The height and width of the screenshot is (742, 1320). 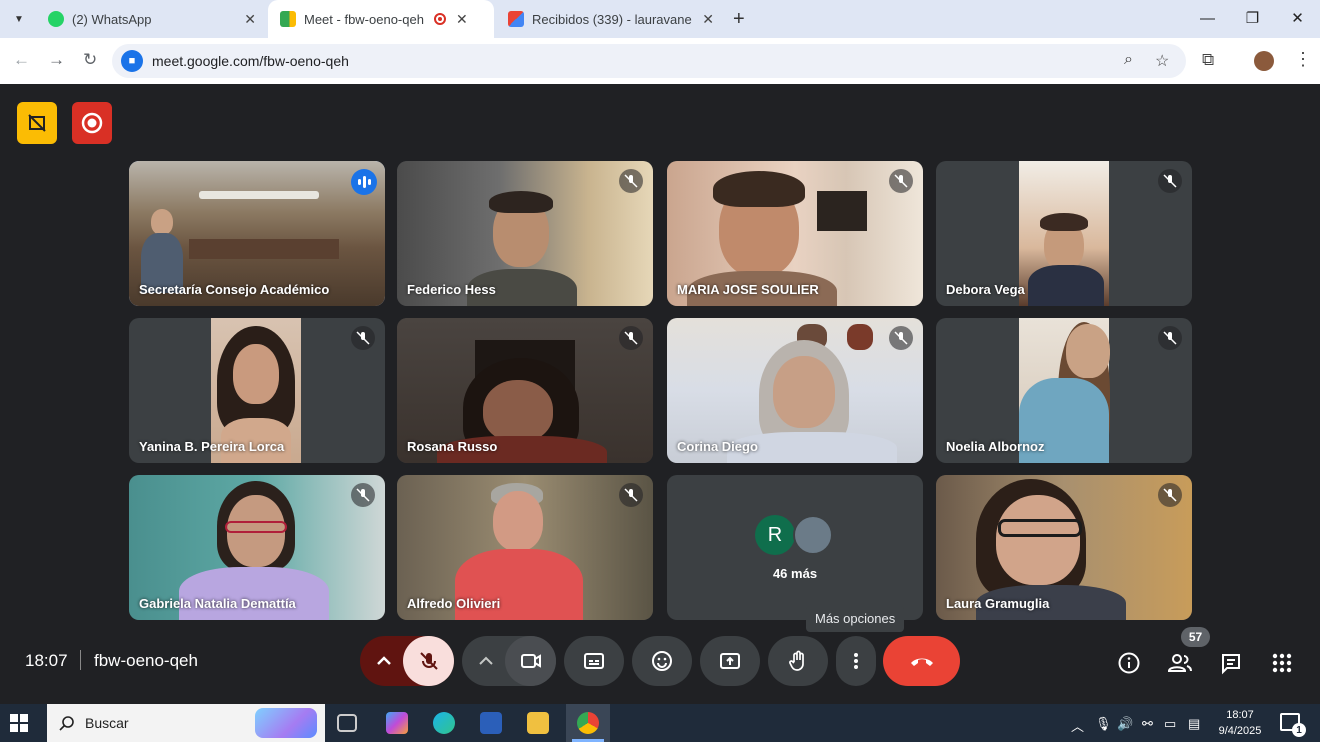 I want to click on tab-whatsapp: (2) WhatsApp ✕, so click(x=152, y=19).